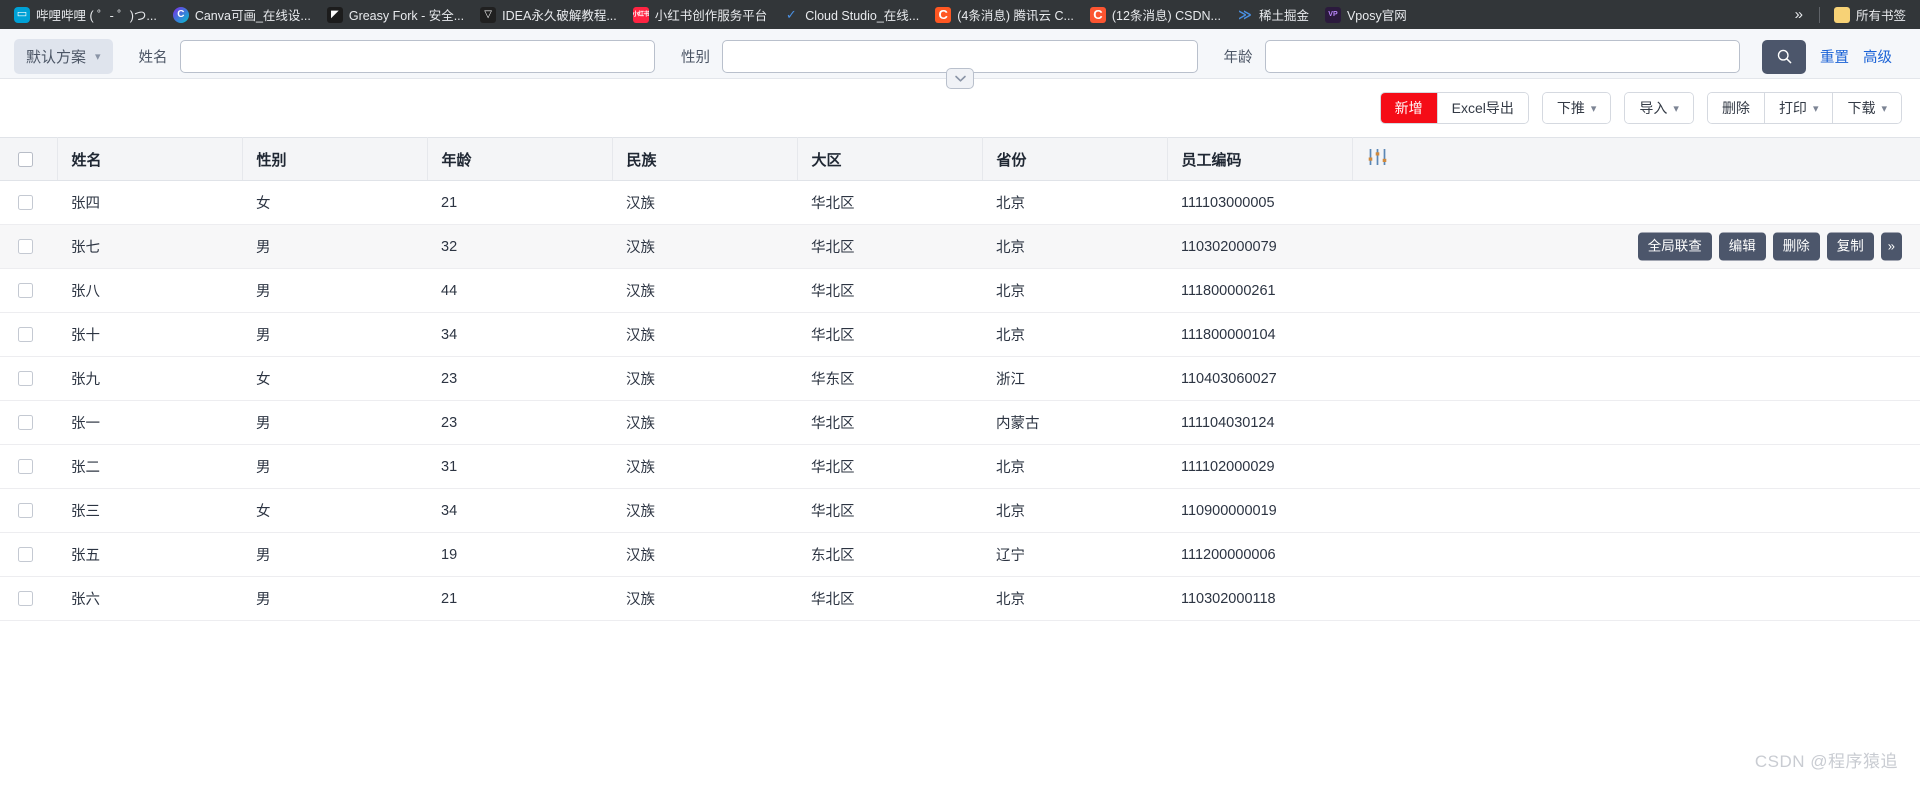 The height and width of the screenshot is (788, 1920). What do you see at coordinates (960, 290) in the screenshot?
I see `table-row: 张八男 44 汉族 华北区 北京 111800000261` at bounding box center [960, 290].